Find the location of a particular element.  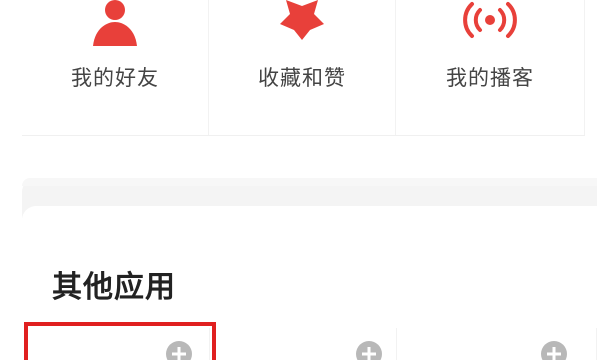

shortcut-my-friends: 我的好友 is located at coordinates (115, 67).